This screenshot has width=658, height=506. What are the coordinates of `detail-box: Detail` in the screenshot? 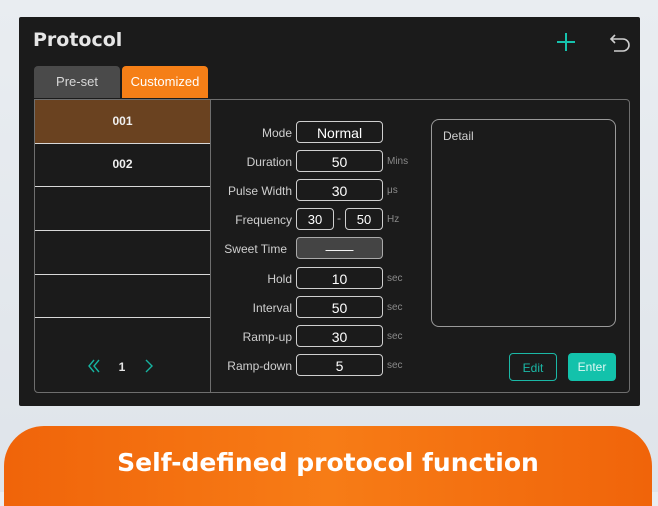 It's located at (523, 223).